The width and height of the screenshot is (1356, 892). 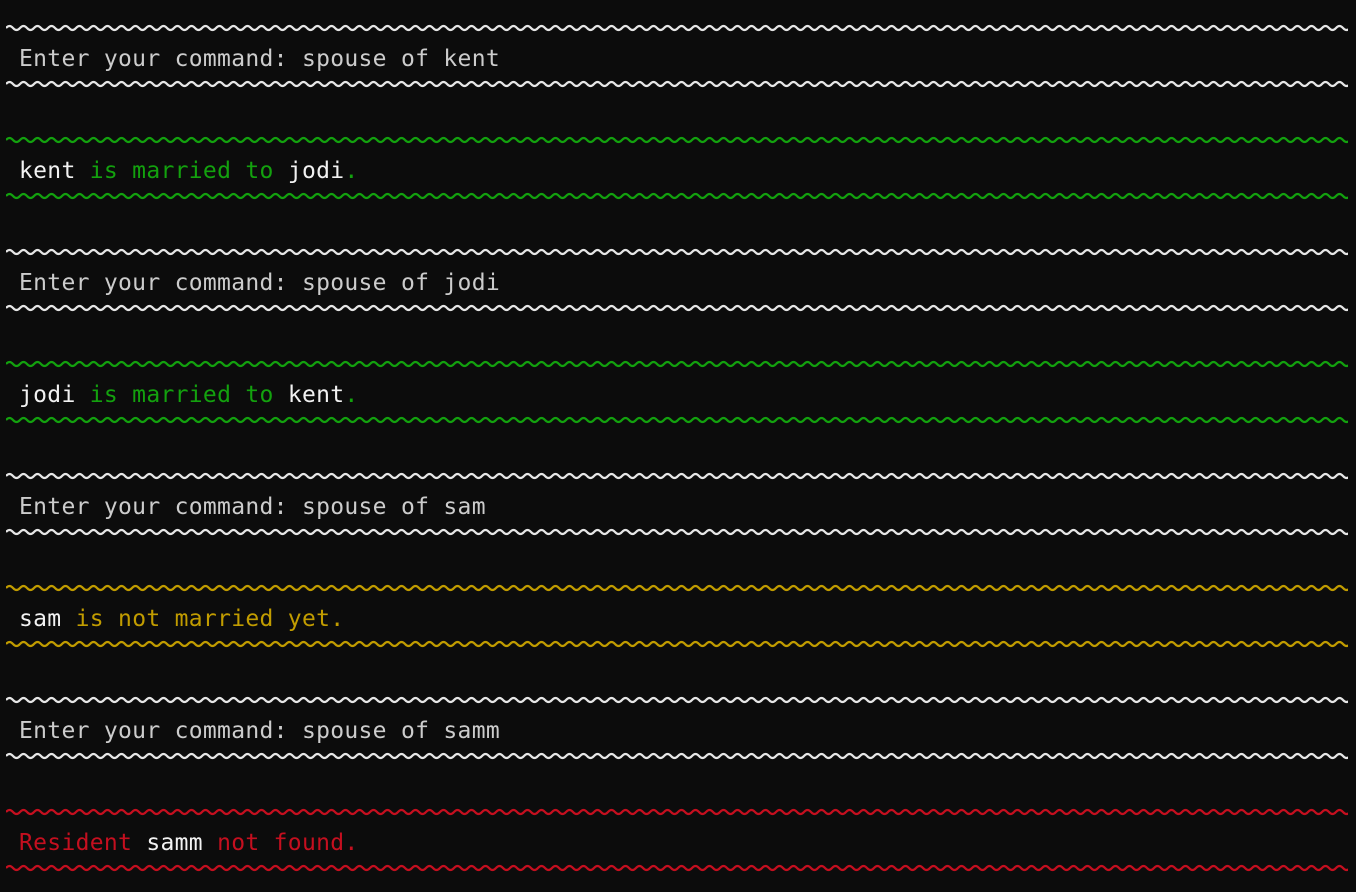 I want to click on command-prompt-text: Enter your command: spouse of samm, so click(x=260, y=731).